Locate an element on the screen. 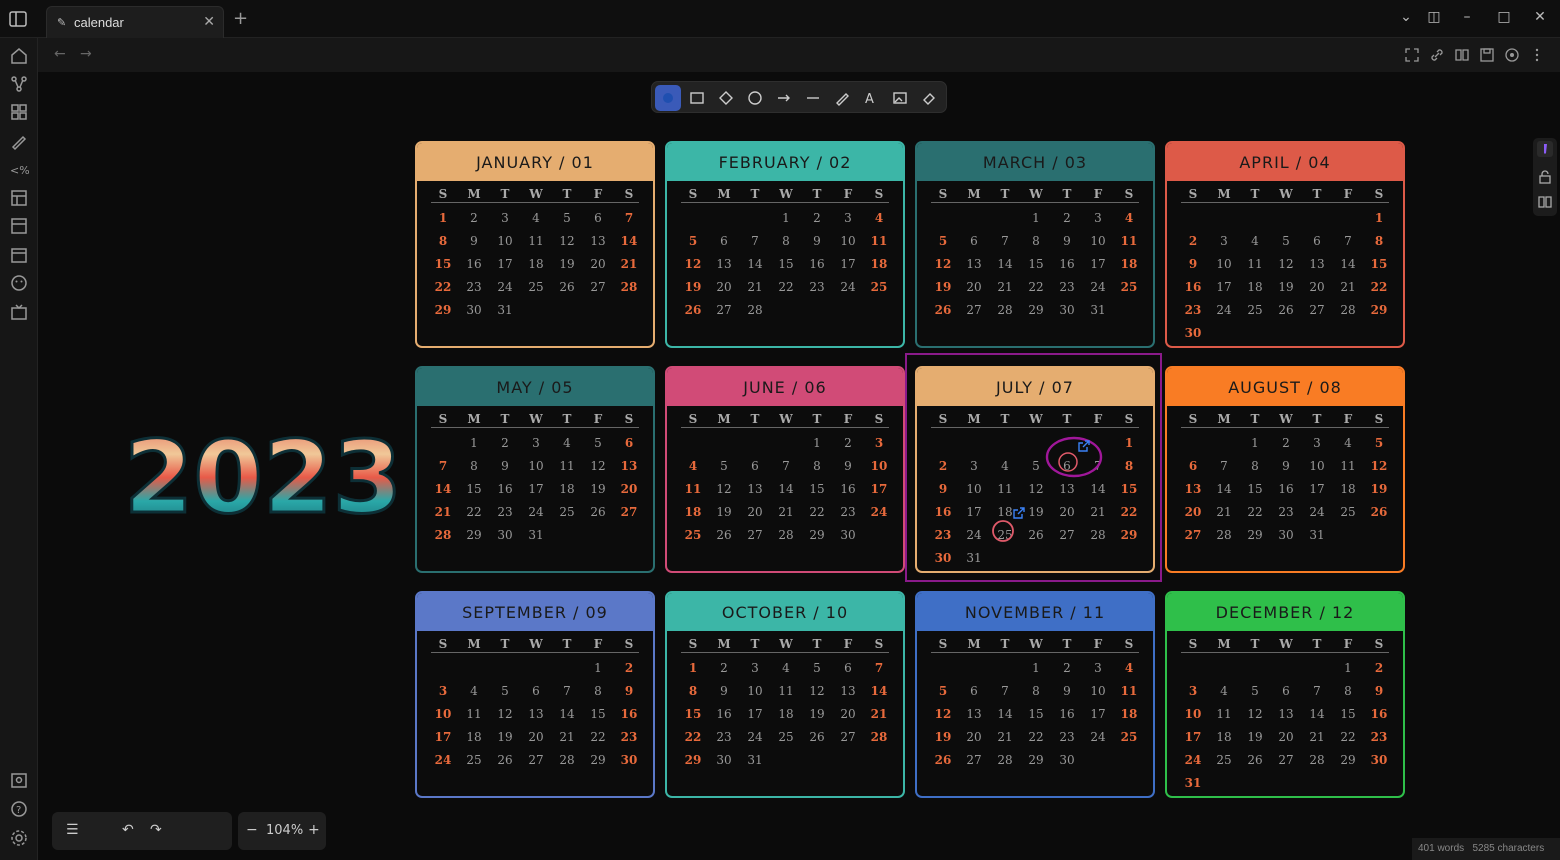  ellipse-tool is located at coordinates (755, 98).